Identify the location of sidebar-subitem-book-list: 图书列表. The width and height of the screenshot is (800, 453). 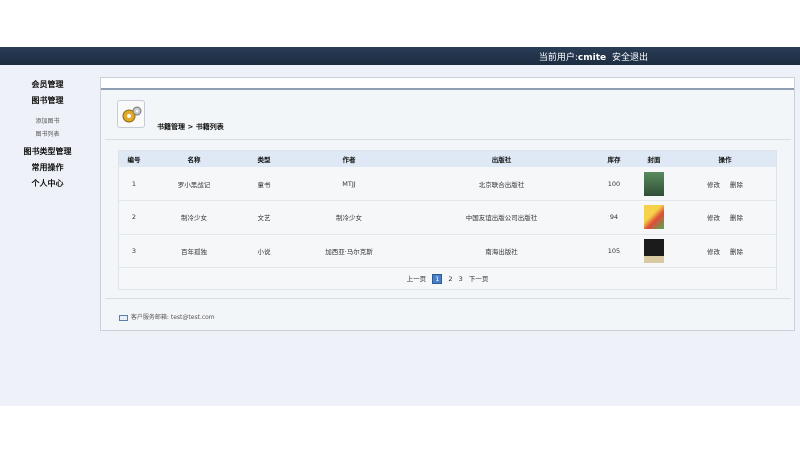
(47, 134).